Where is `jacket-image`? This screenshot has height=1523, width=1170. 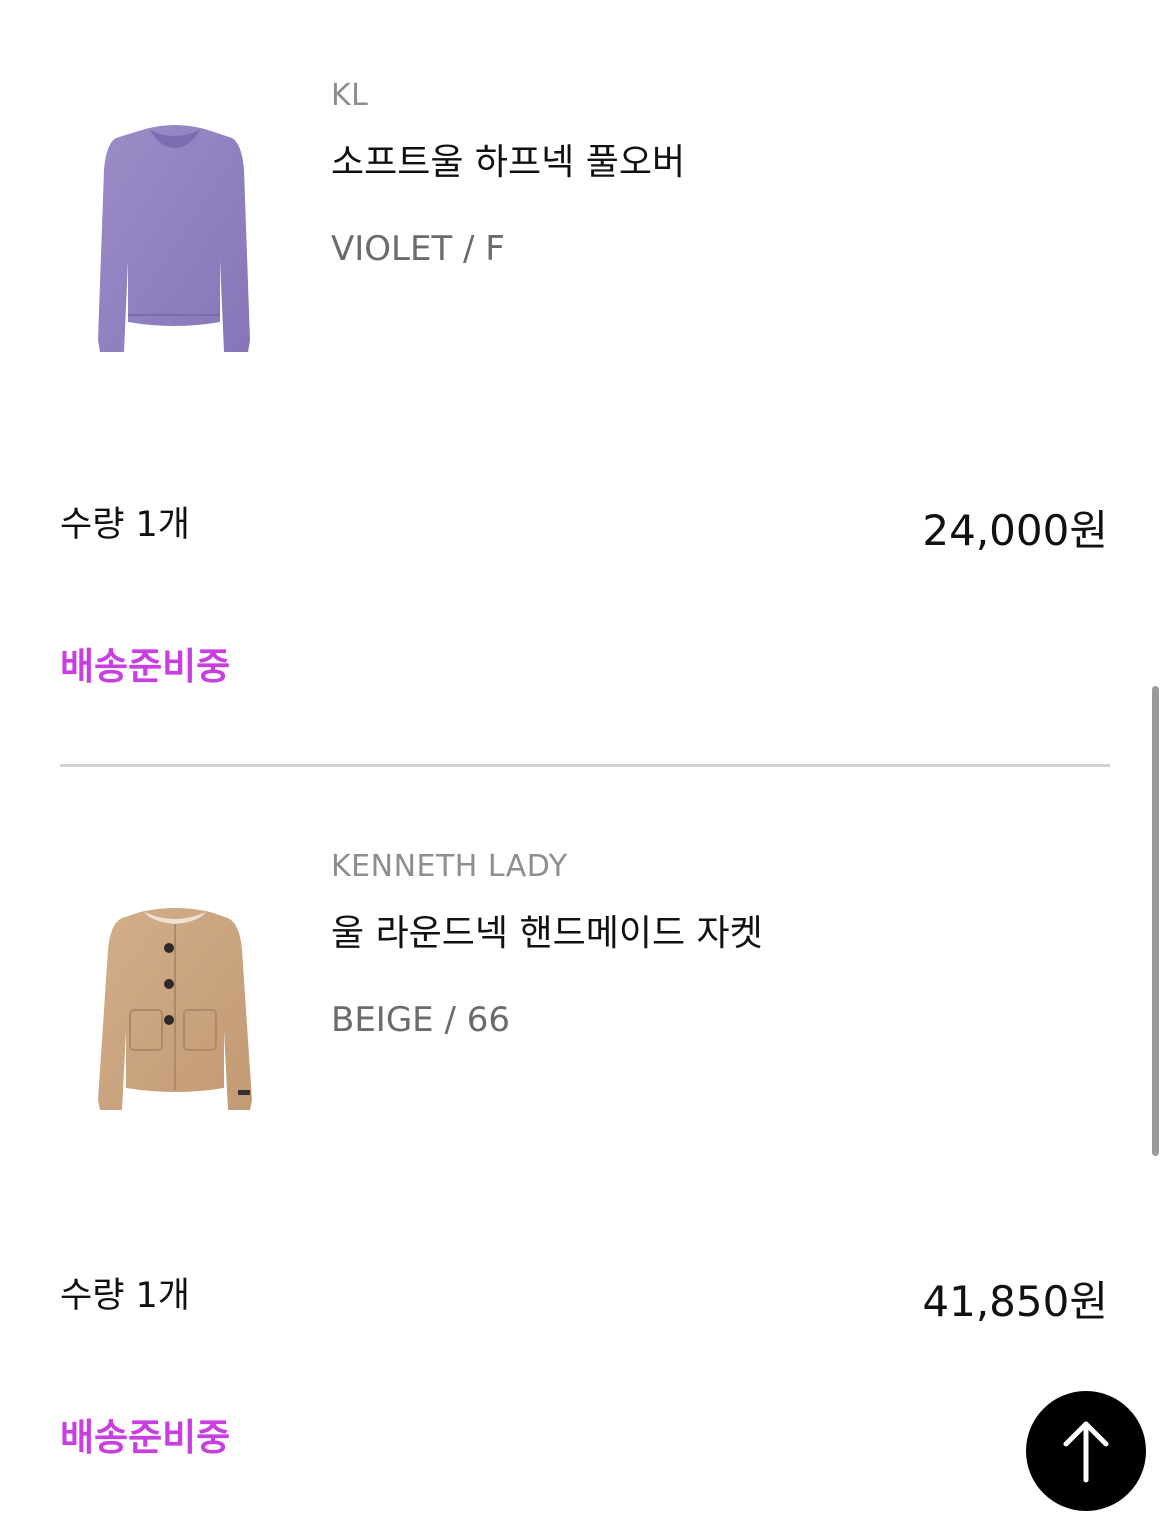
jacket-image is located at coordinates (175, 1009).